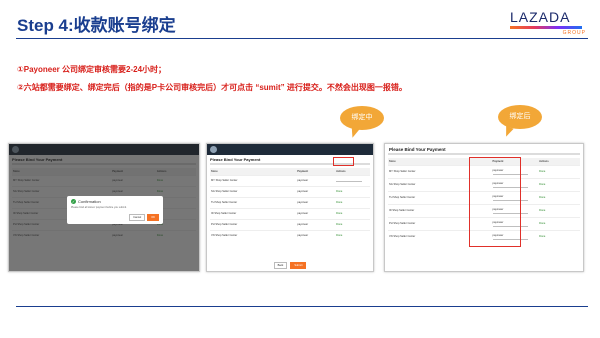  Describe the element at coordinates (290, 191) in the screenshot. I see `table-row: SG Shop Seller CenterpayoneerDone` at that location.